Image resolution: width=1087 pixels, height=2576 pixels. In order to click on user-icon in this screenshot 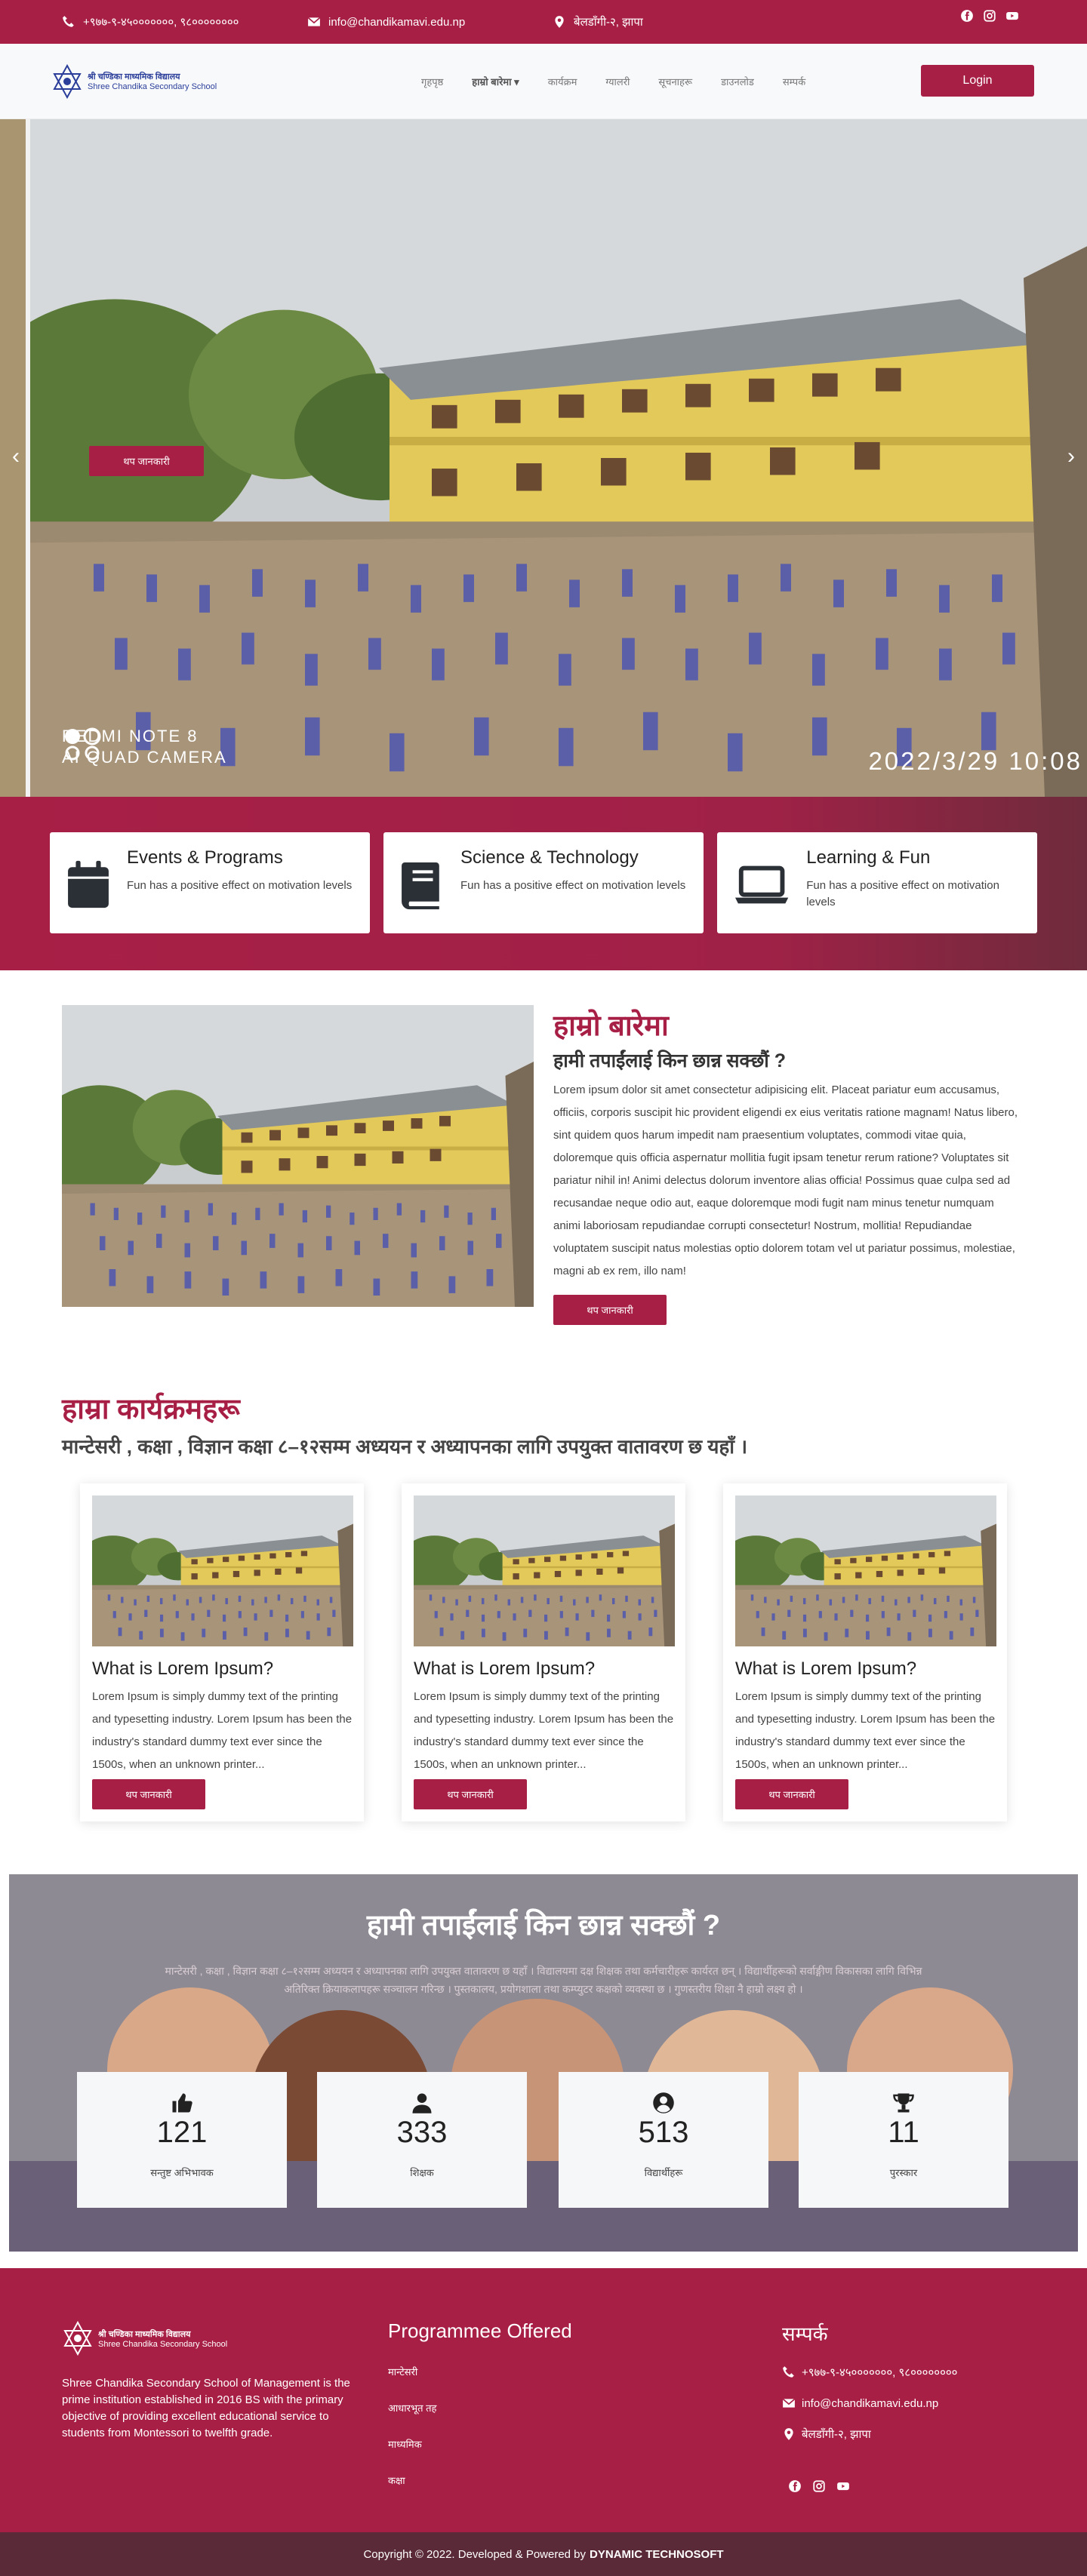, I will do `click(422, 2103)`.